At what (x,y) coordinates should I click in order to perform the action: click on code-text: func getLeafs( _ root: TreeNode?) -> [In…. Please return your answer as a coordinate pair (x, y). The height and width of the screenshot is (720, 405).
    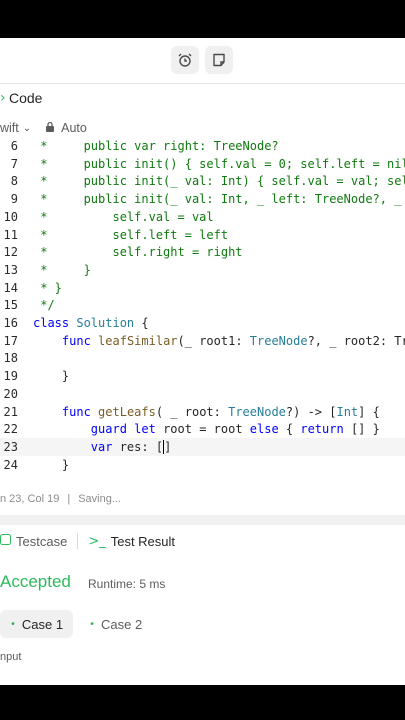
    Looking at the image, I should click on (220, 411).